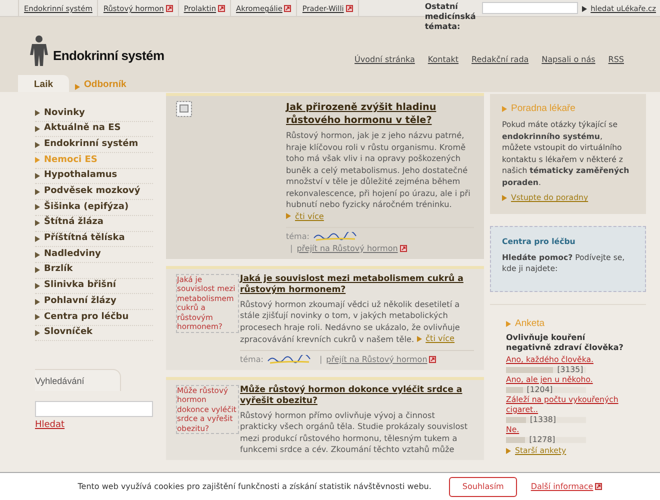  I want to click on accept-button: Souhlasím, so click(483, 486).